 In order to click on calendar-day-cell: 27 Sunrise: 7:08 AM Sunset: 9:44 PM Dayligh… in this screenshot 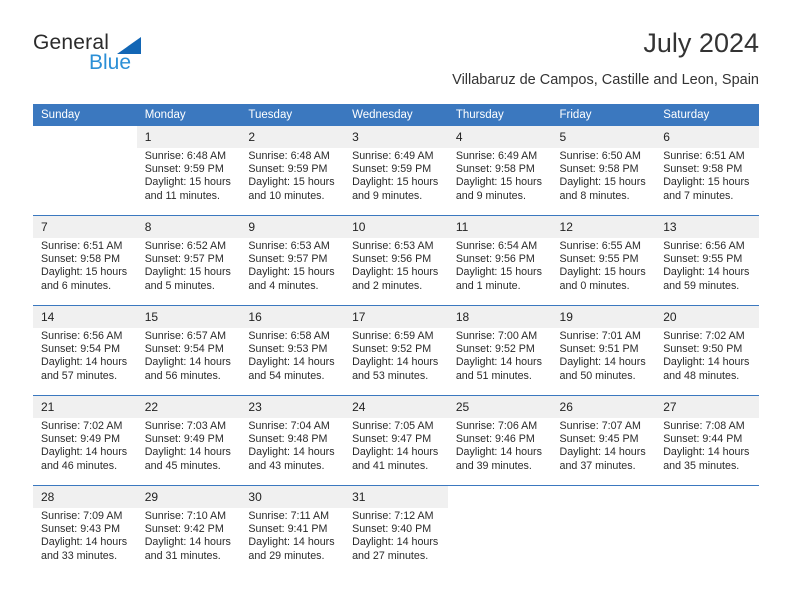, I will do `click(707, 440)`.